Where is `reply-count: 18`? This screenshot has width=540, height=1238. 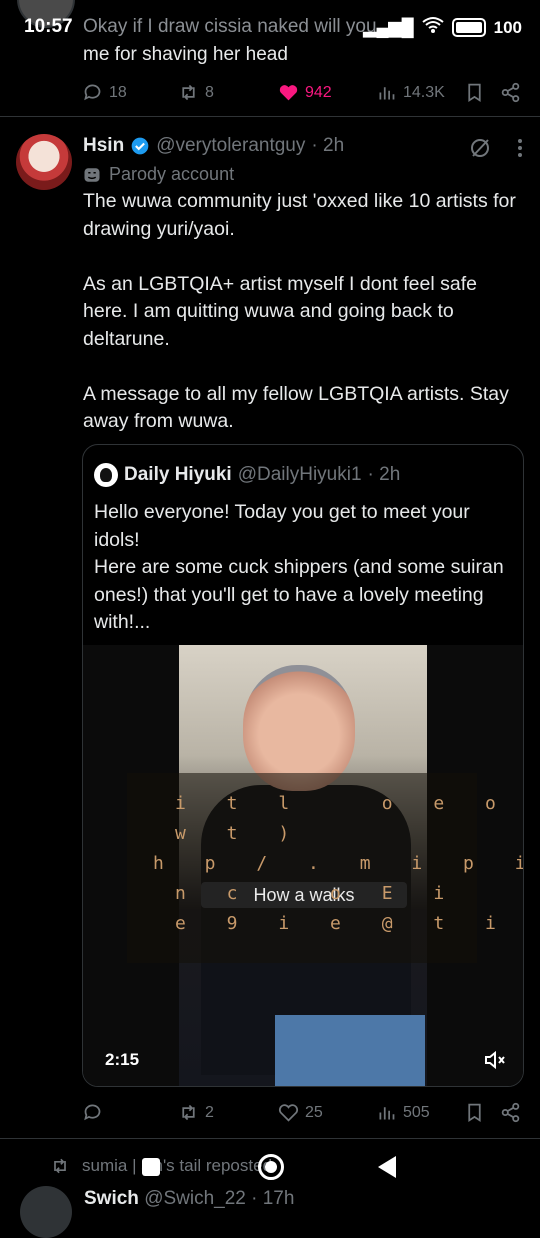
reply-count: 18 is located at coordinates (118, 92).